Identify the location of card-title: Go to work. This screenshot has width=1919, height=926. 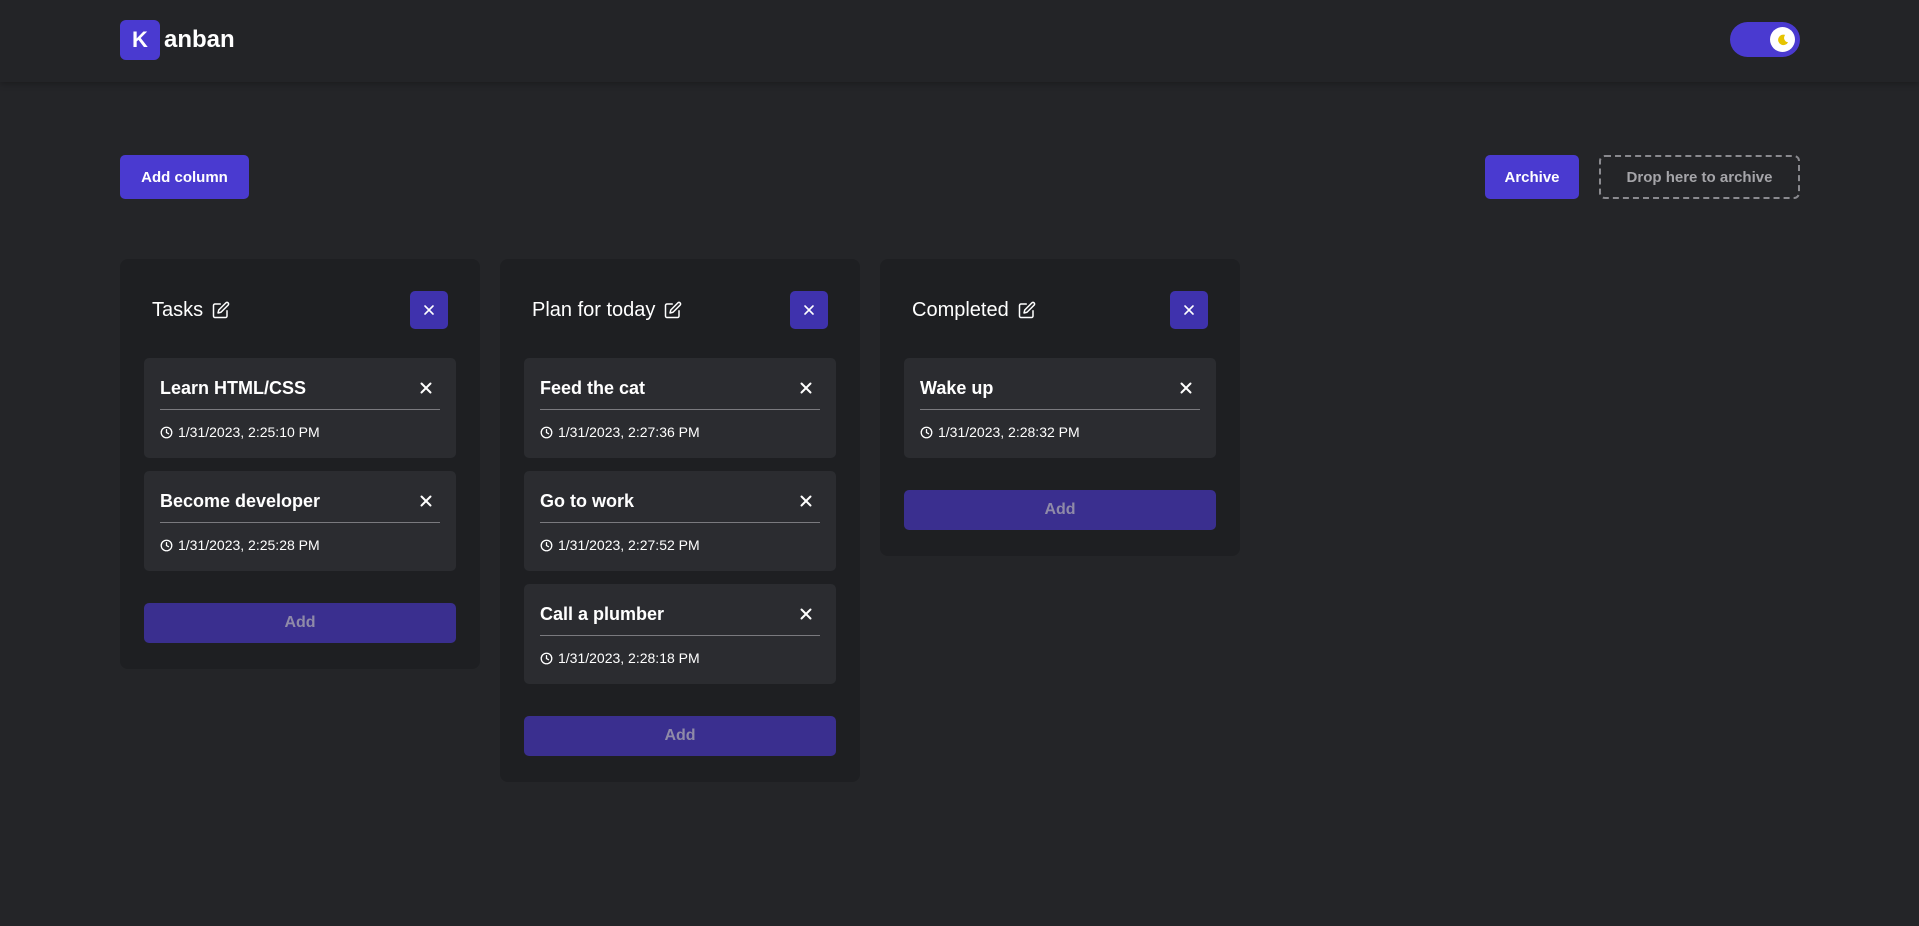
(587, 501).